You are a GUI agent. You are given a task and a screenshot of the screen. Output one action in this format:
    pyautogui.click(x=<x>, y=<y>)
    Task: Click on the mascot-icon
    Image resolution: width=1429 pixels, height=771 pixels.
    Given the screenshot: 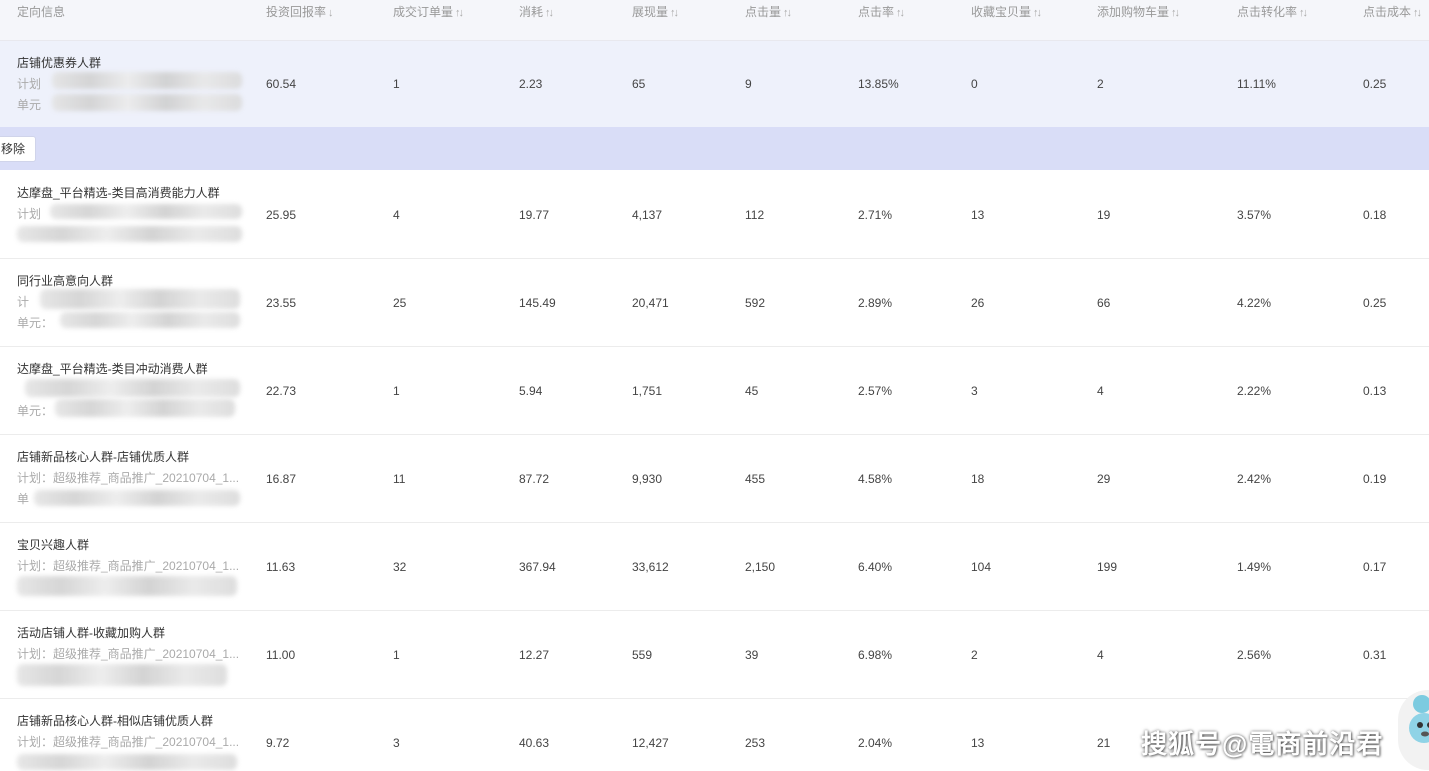 What is the action you would take?
    pyautogui.click(x=1413, y=730)
    